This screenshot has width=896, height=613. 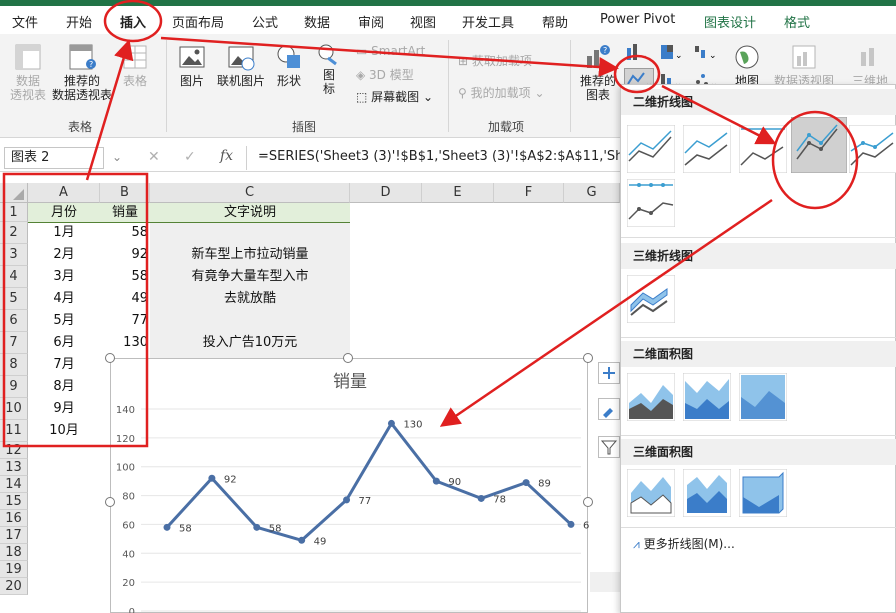 I want to click on highlight-markers-option, so click(x=815, y=160).